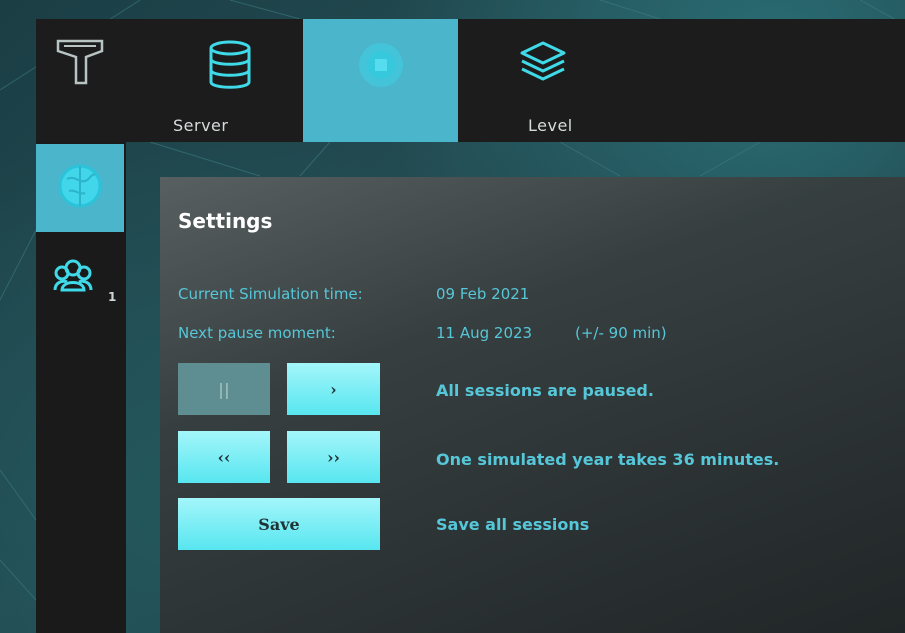 The height and width of the screenshot is (633, 905). I want to click on sidebar-item-globe, so click(80, 188).